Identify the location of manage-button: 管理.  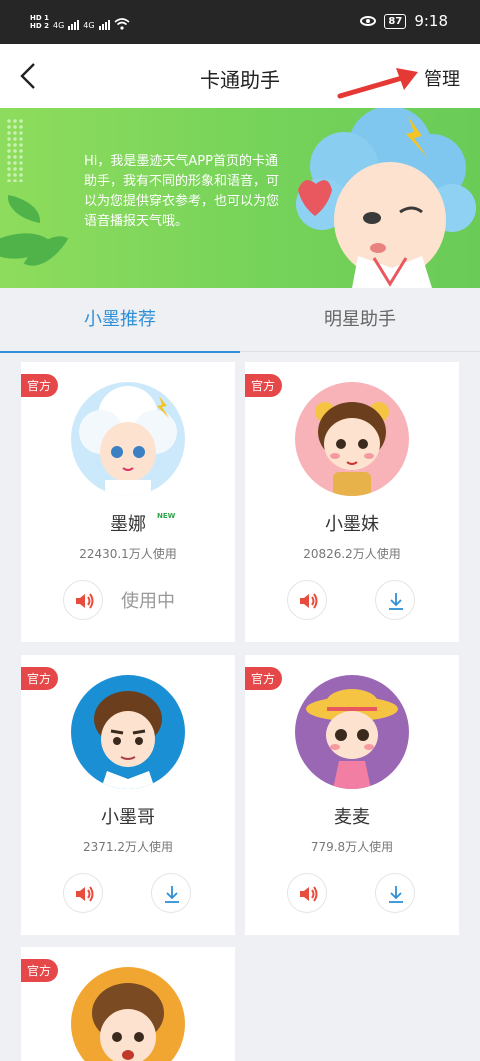
(442, 78).